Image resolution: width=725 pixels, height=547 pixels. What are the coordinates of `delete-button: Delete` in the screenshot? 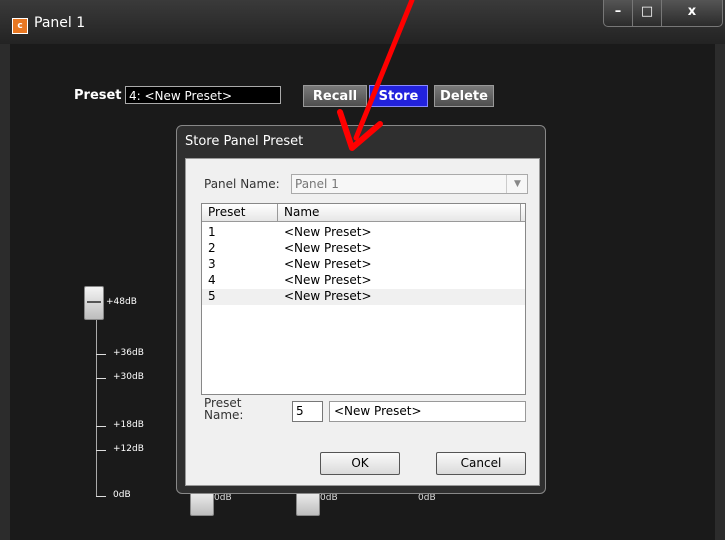 It's located at (464, 96).